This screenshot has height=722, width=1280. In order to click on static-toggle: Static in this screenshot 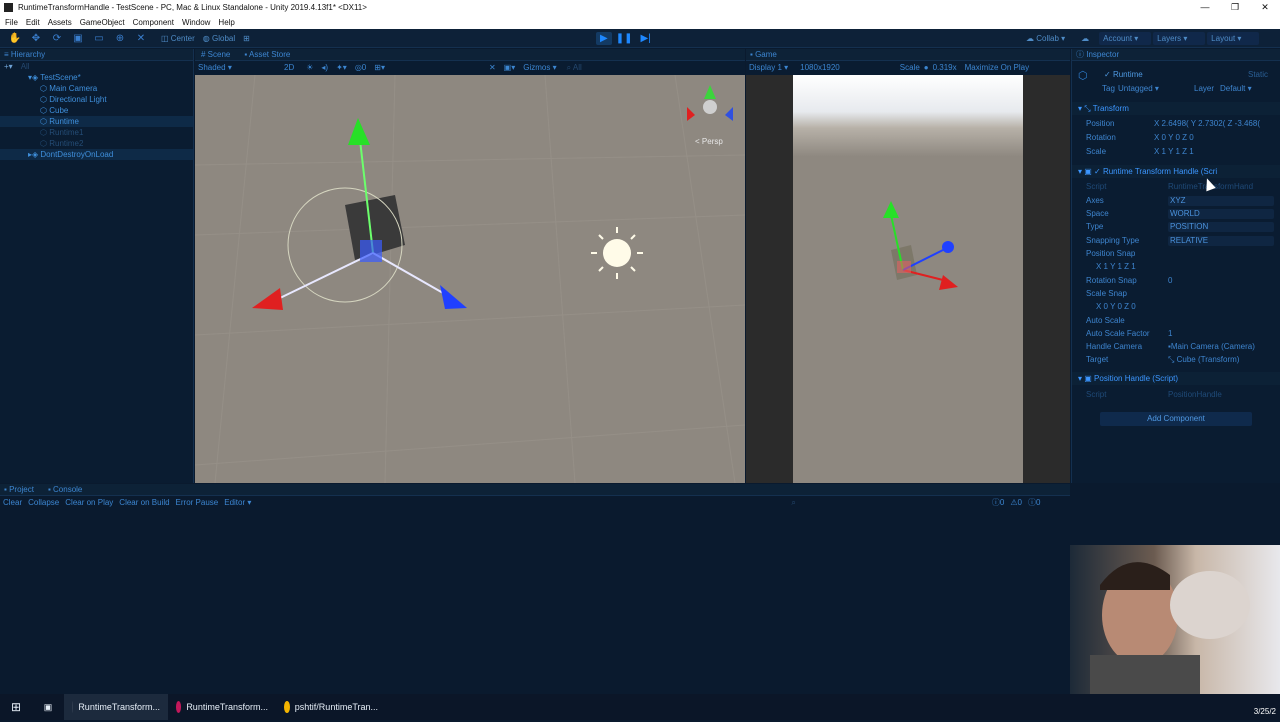, I will do `click(1258, 74)`.